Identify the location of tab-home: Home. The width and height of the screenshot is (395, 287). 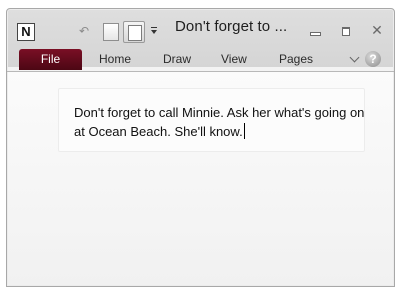
(115, 59).